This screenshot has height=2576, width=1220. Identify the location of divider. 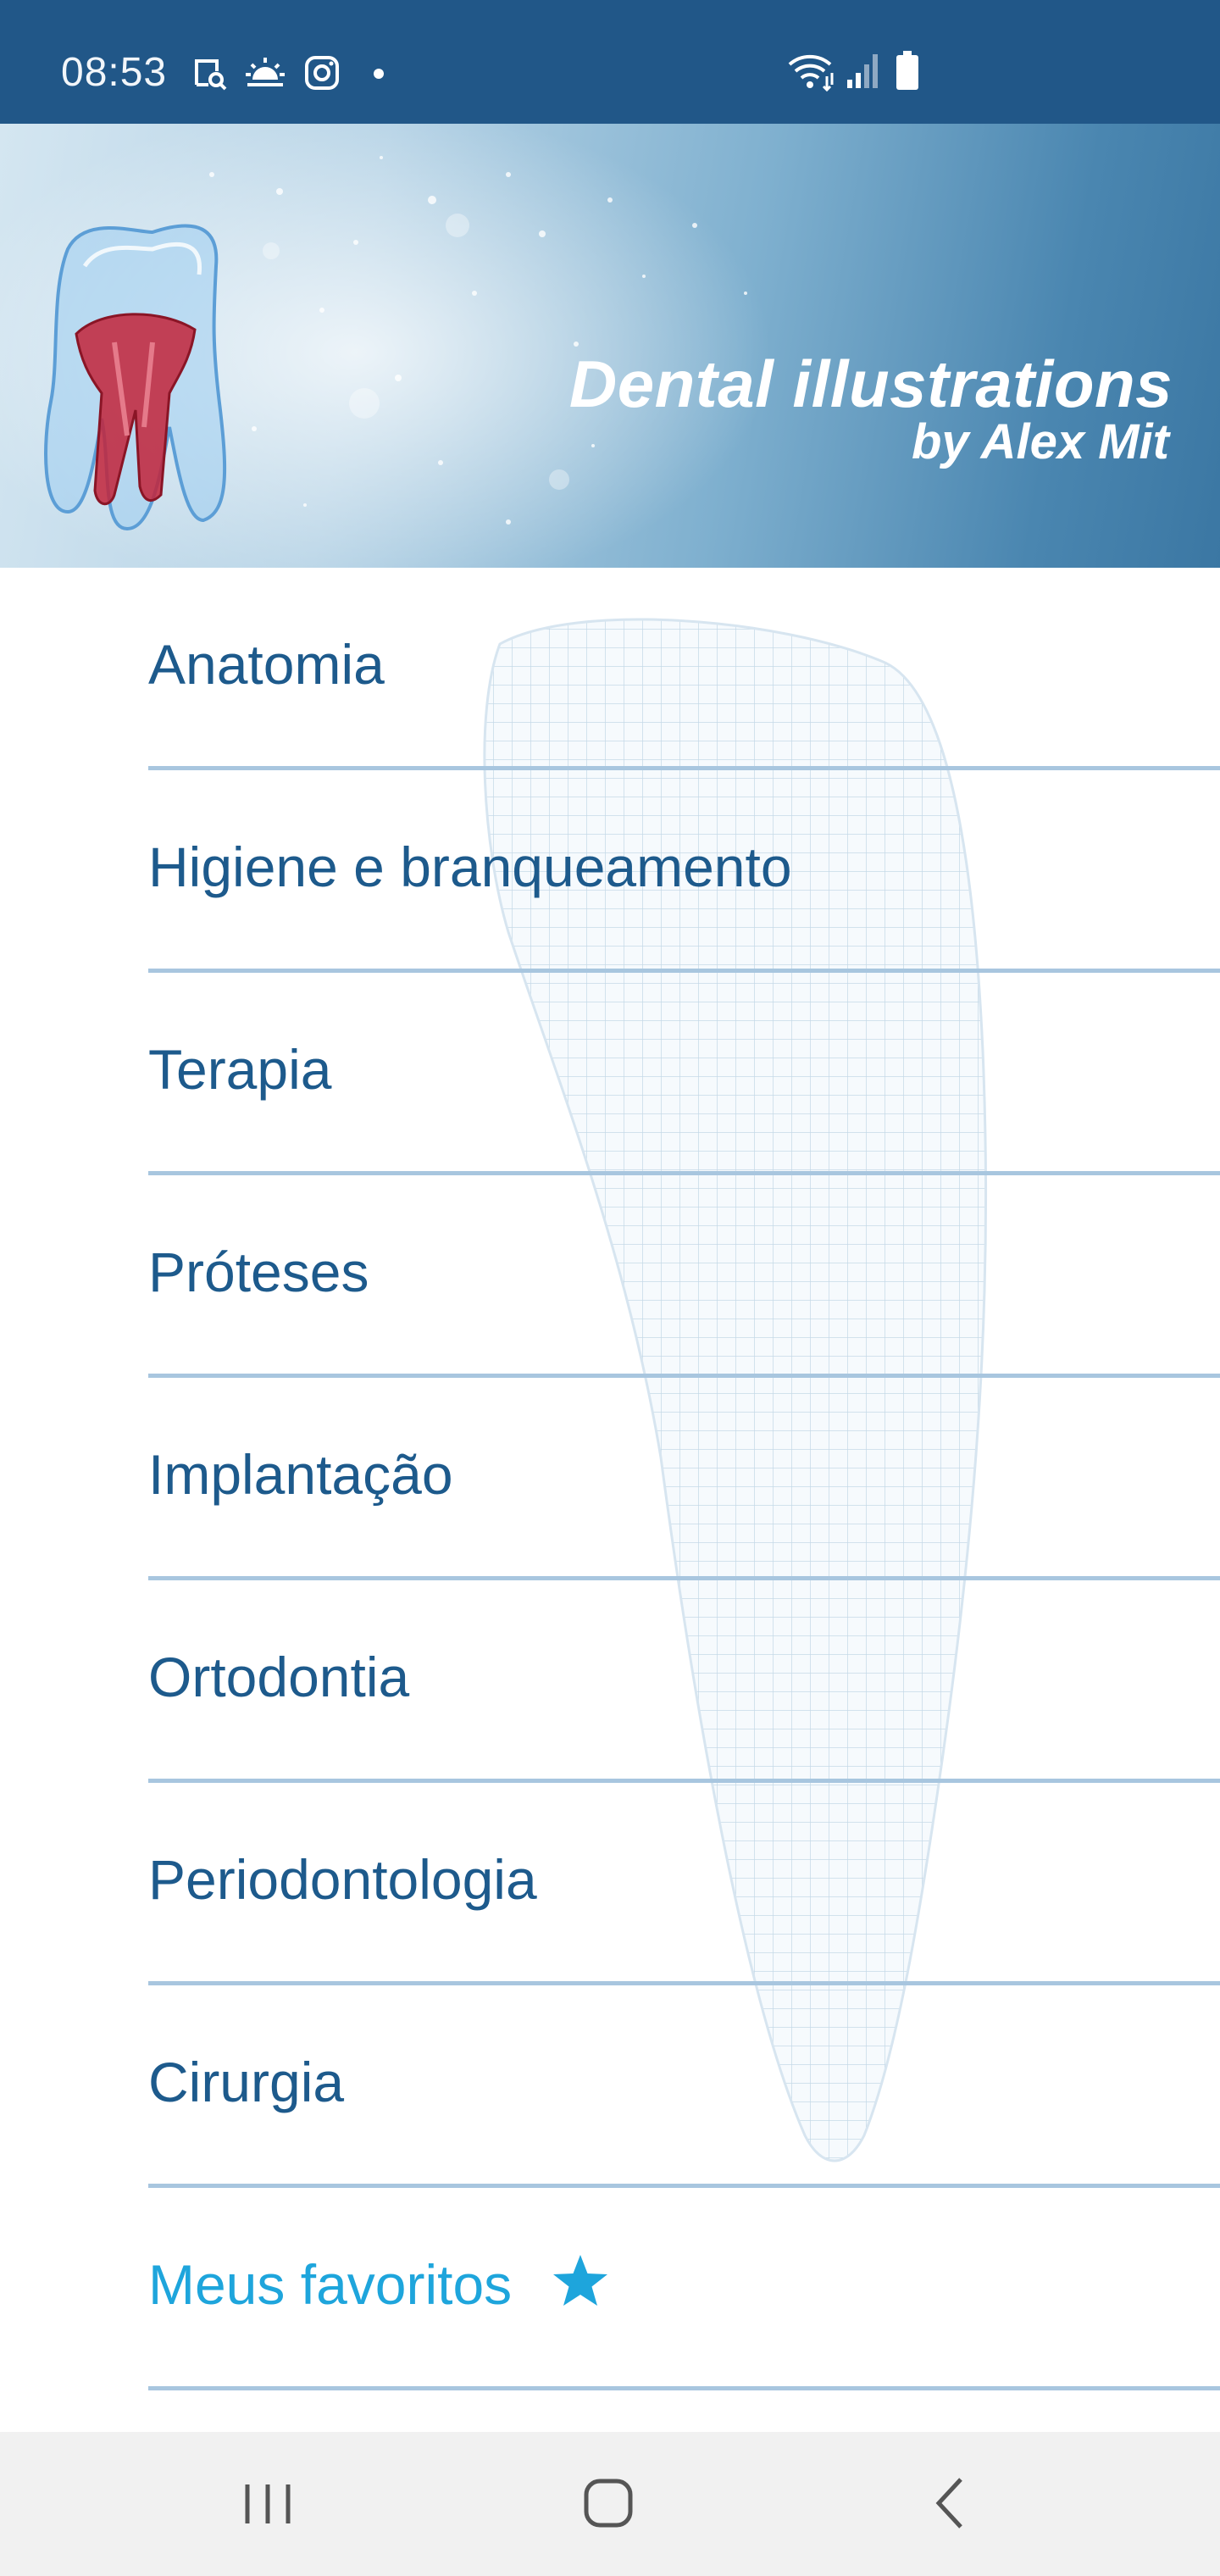
(684, 2388).